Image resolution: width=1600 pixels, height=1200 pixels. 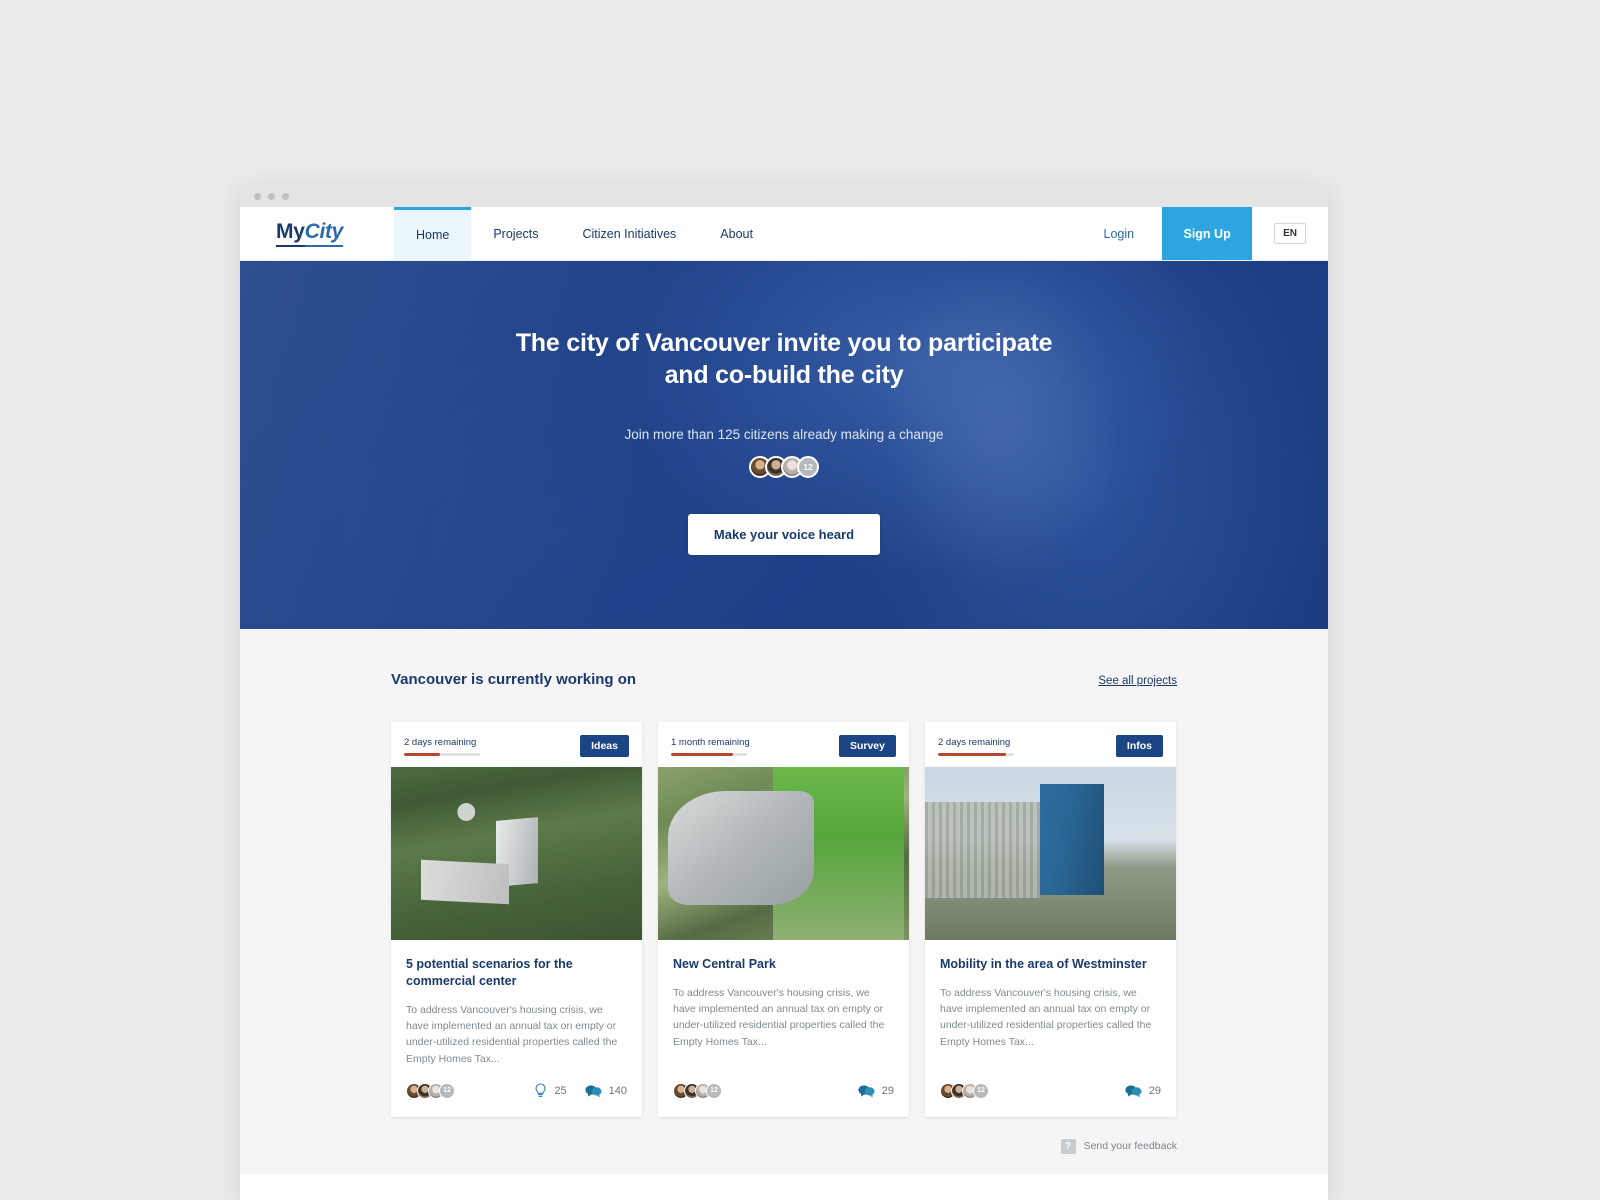 I want to click on minimize-icon, so click(x=271, y=196).